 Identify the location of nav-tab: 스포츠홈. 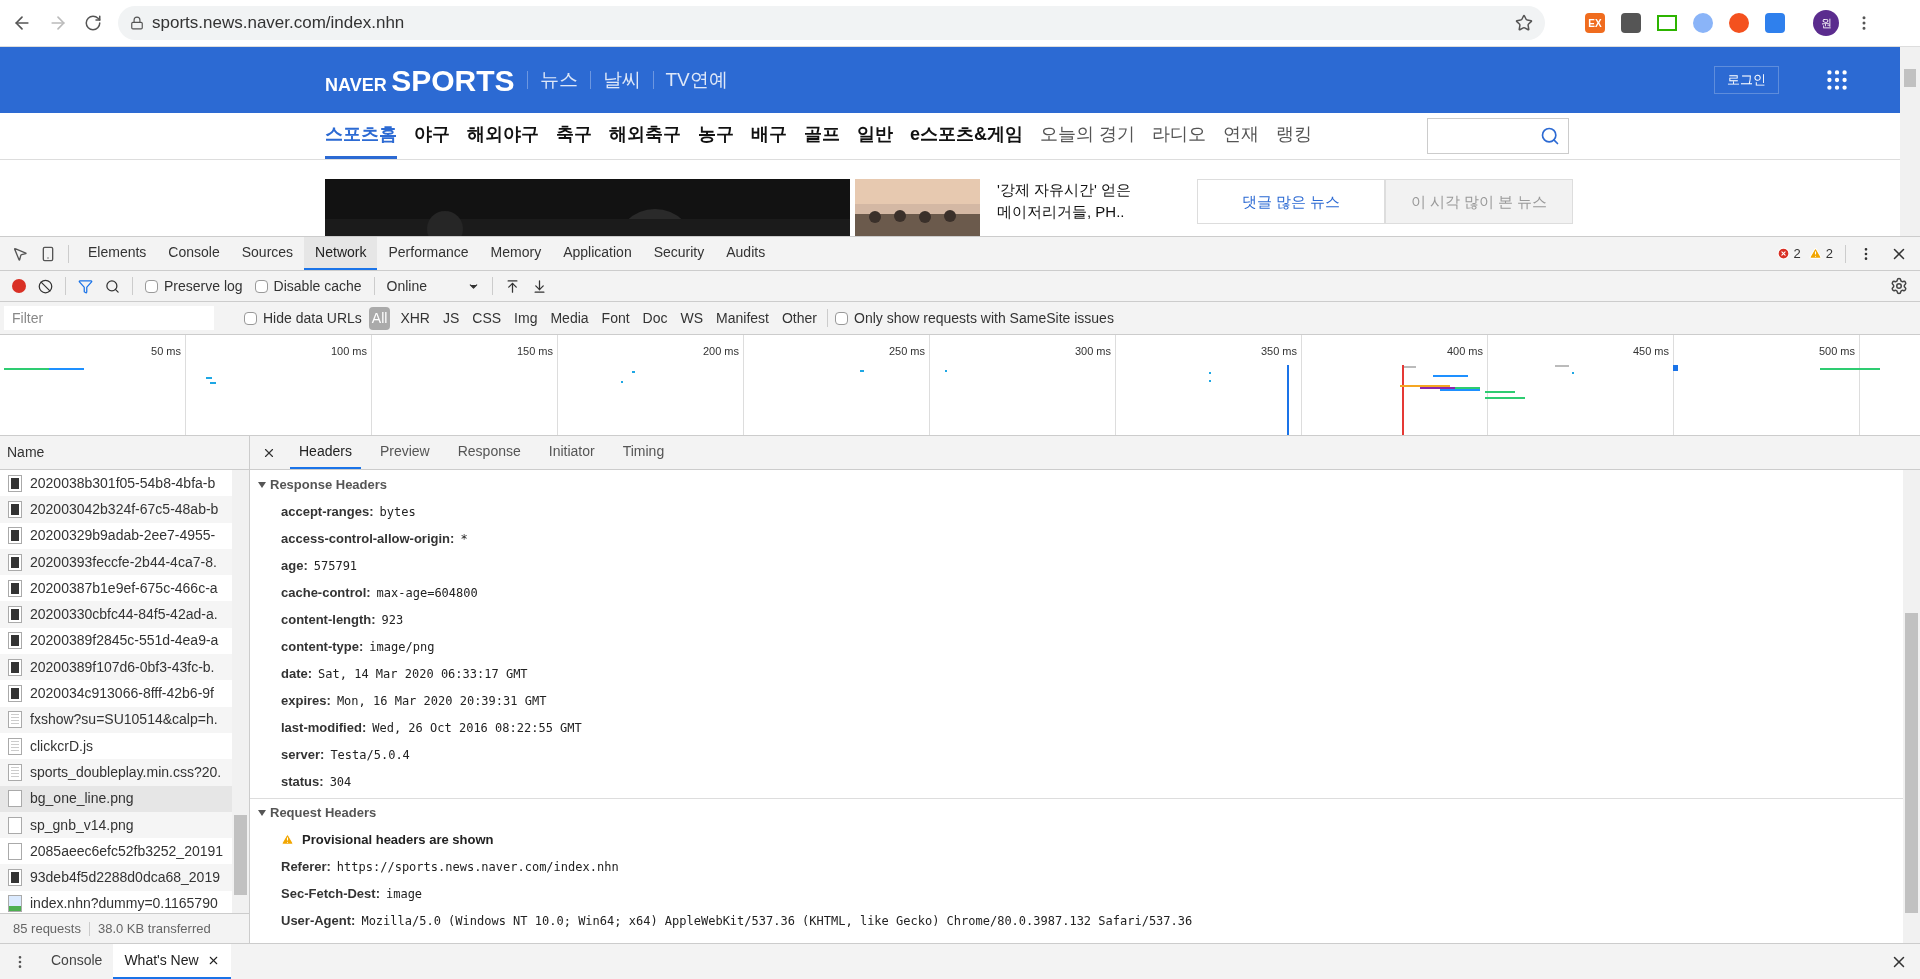
(361, 136).